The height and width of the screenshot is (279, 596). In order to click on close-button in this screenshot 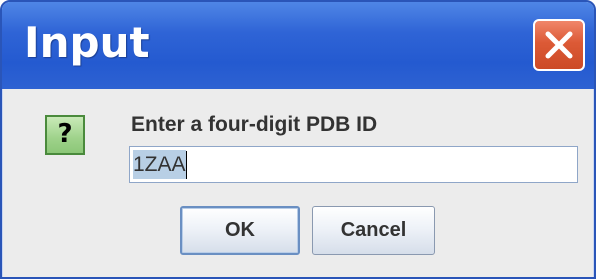, I will do `click(559, 45)`.